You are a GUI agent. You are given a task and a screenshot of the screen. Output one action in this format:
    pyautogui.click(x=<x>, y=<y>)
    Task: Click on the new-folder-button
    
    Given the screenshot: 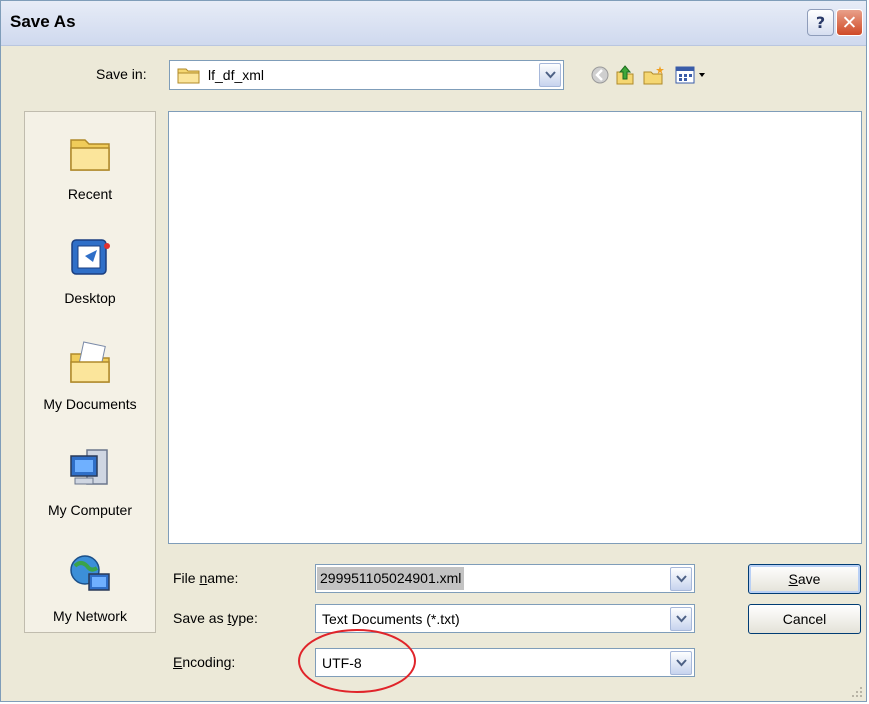 What is the action you would take?
    pyautogui.click(x=654, y=75)
    